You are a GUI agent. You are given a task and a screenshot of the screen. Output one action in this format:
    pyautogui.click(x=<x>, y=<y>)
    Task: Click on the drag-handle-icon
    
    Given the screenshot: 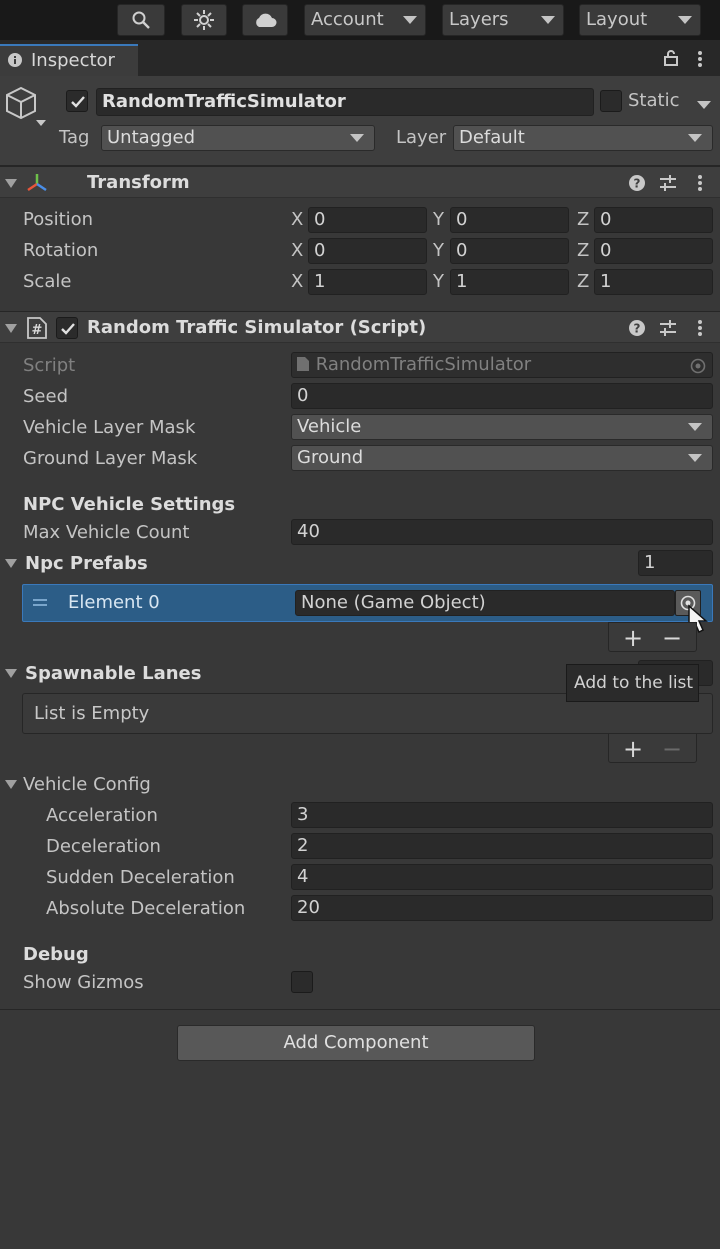 What is the action you would take?
    pyautogui.click(x=40, y=603)
    